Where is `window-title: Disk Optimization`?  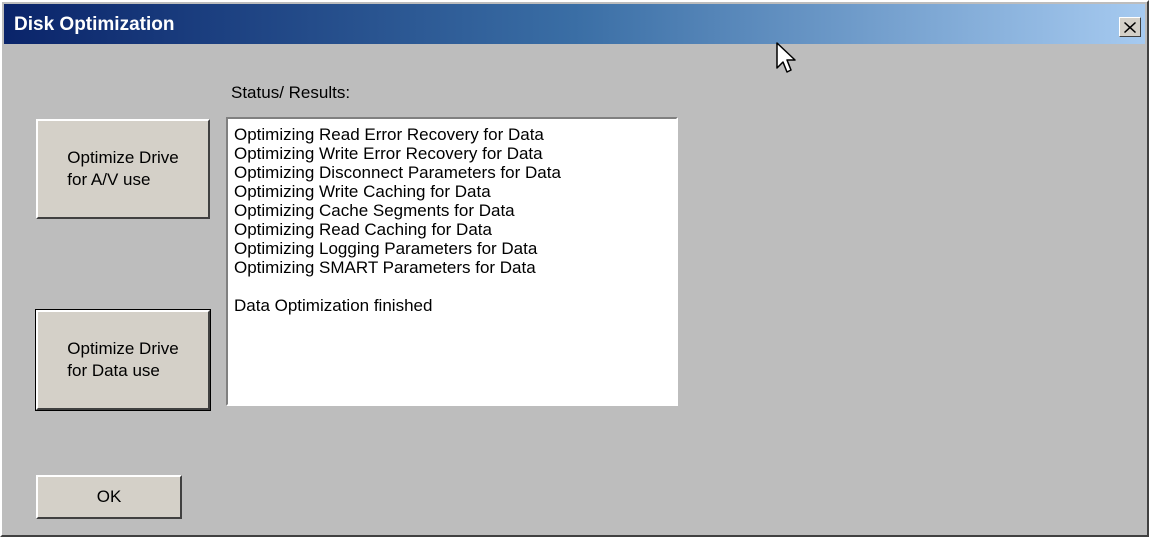 window-title: Disk Optimization is located at coordinates (94, 24).